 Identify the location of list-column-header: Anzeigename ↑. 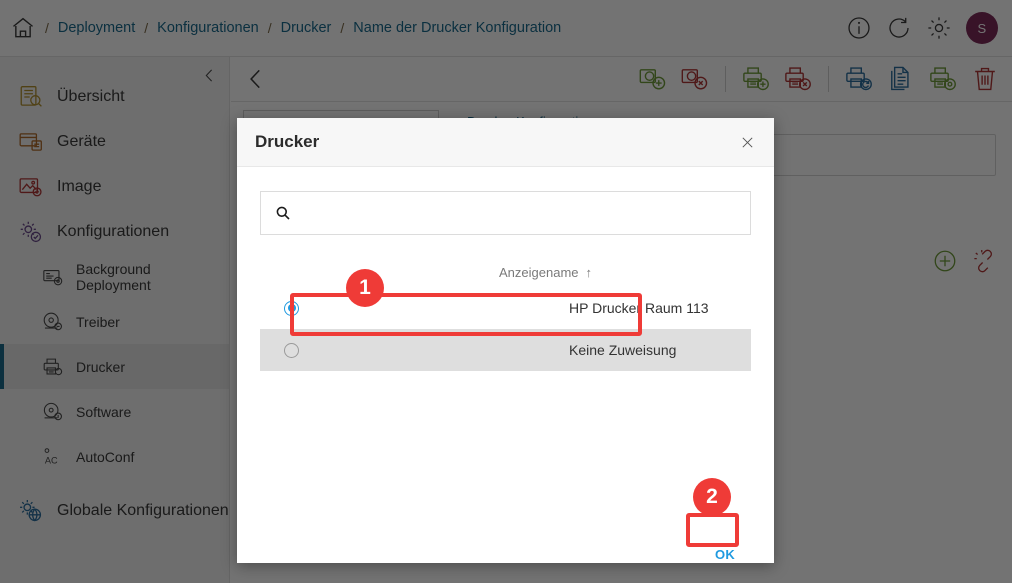
(505, 272).